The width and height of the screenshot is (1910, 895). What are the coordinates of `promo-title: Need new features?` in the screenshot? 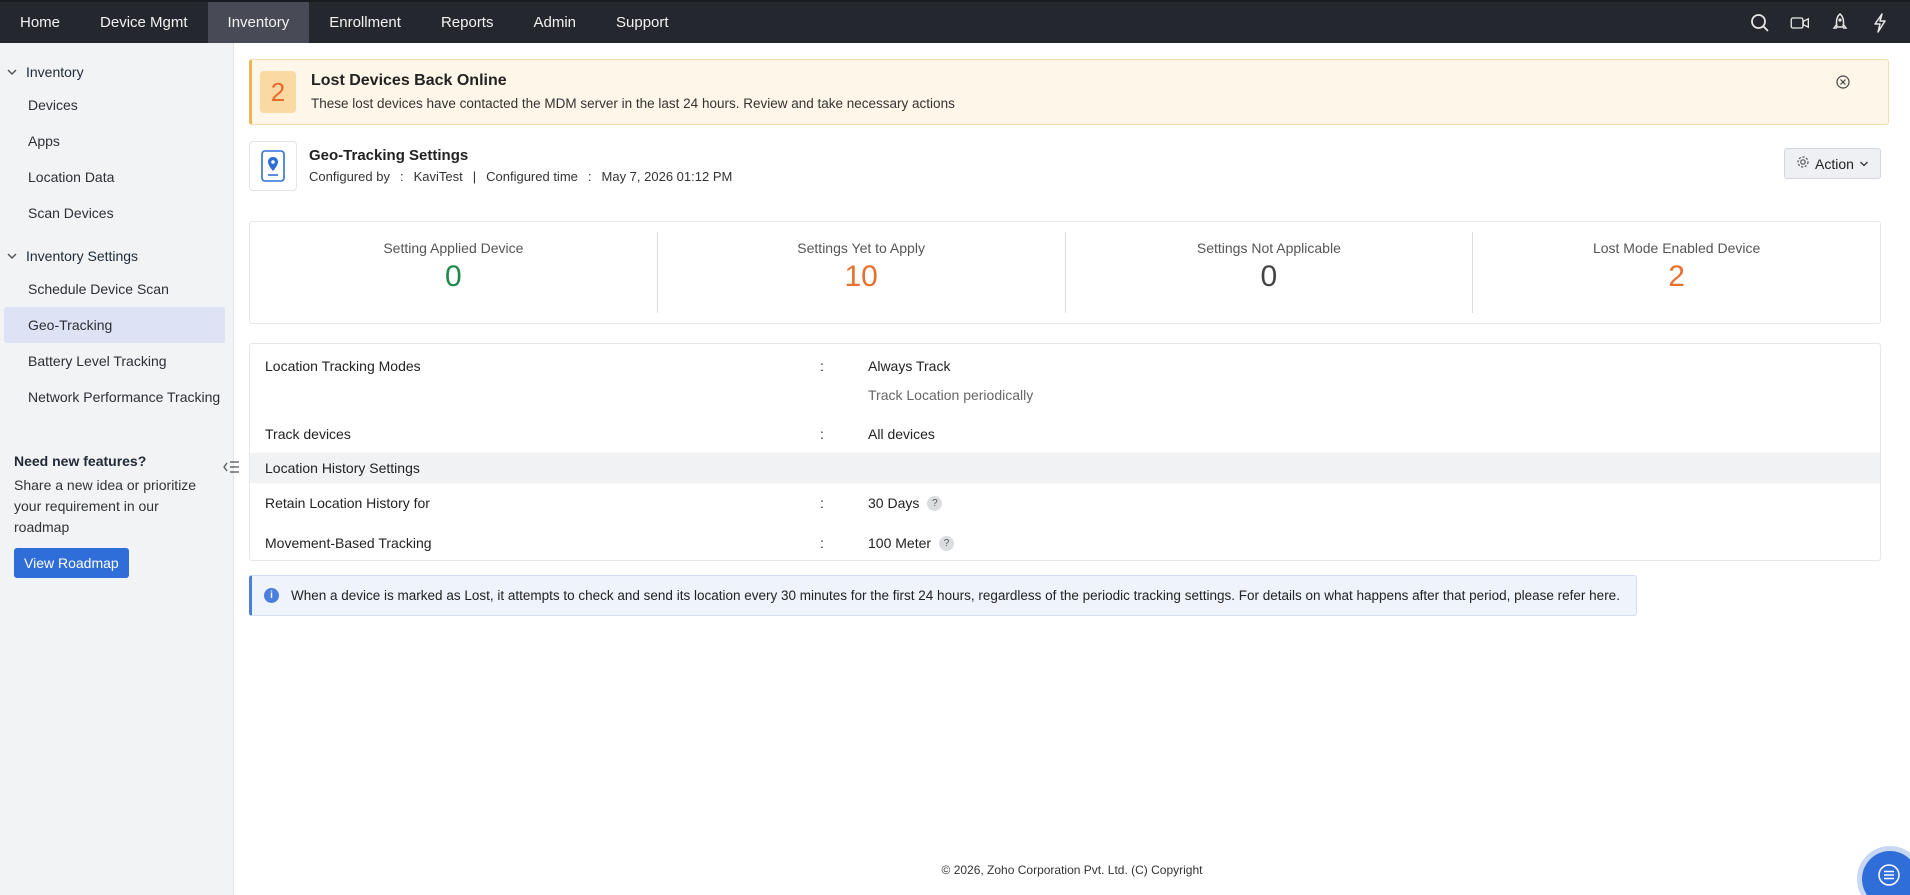 It's located at (80, 461).